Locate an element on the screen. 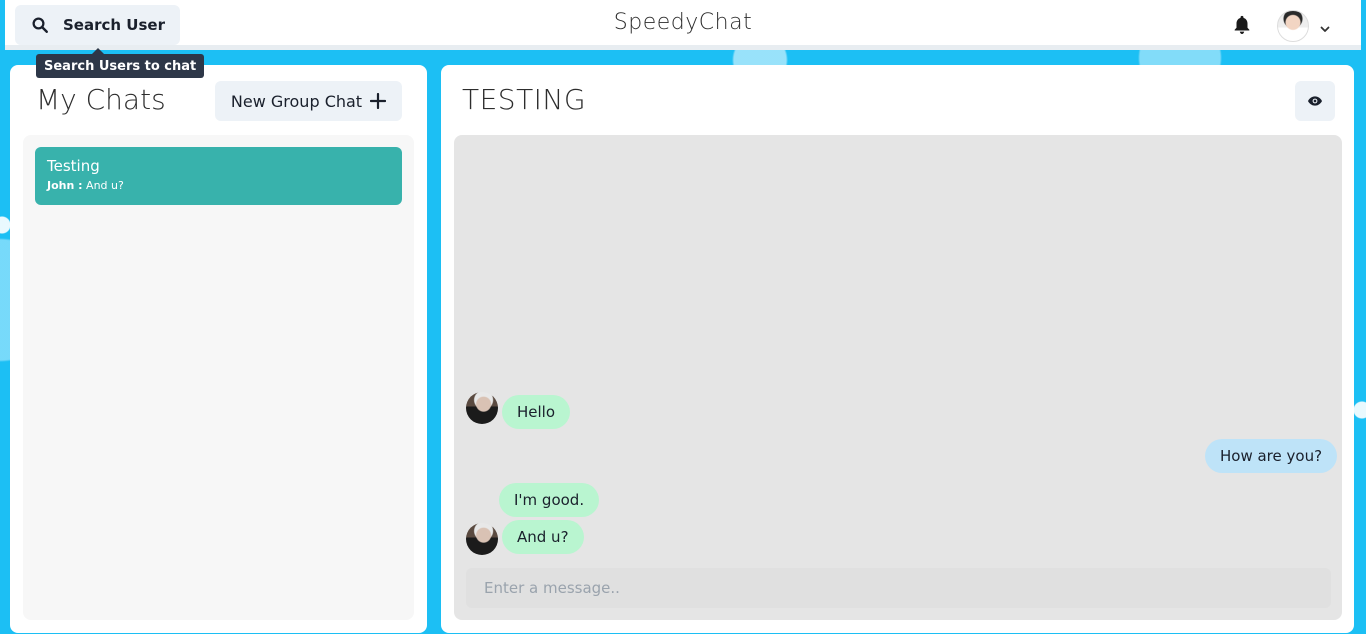 The width and height of the screenshot is (1366, 634). search-user-button: Search User is located at coordinates (97, 25).